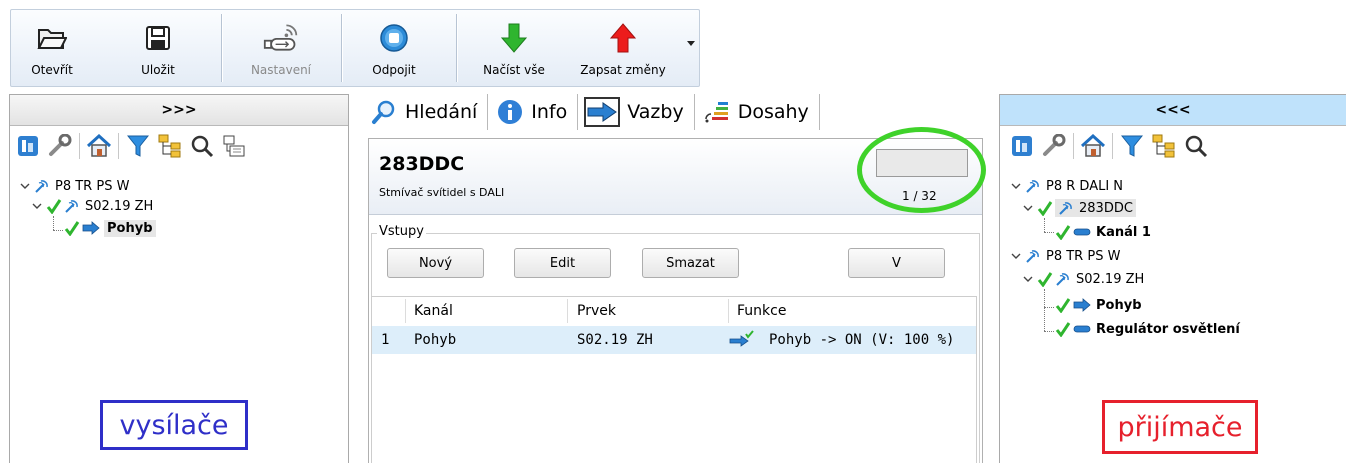 The width and height of the screenshot is (1346, 463). Describe the element at coordinates (1123, 232) in the screenshot. I see `tree-node-label: Kanál 1` at that location.